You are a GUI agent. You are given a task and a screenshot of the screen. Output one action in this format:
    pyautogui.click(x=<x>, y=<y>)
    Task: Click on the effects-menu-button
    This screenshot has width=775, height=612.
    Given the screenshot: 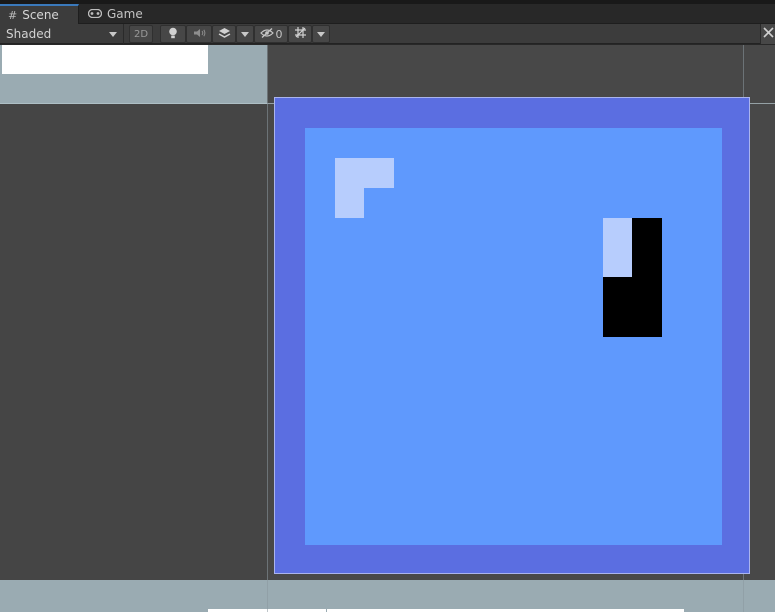 What is the action you would take?
    pyautogui.click(x=245, y=34)
    